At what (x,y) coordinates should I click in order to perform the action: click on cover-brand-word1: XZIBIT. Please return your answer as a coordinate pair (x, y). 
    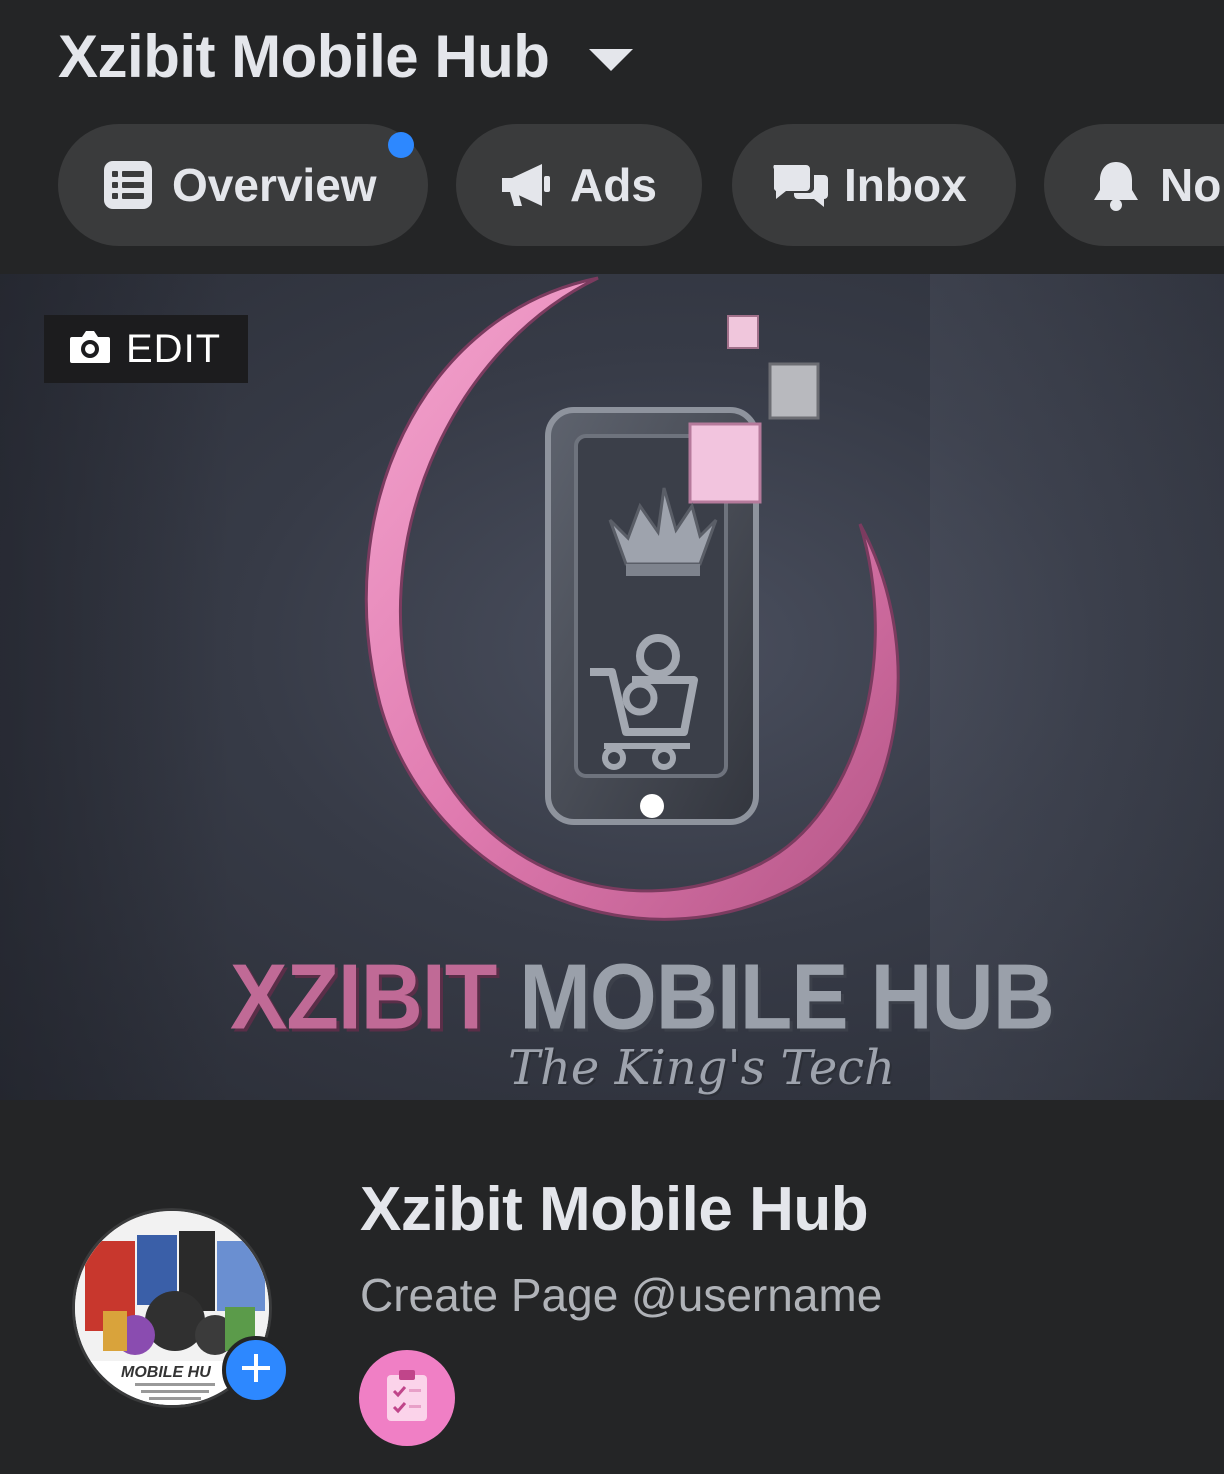
    Looking at the image, I should click on (363, 997).